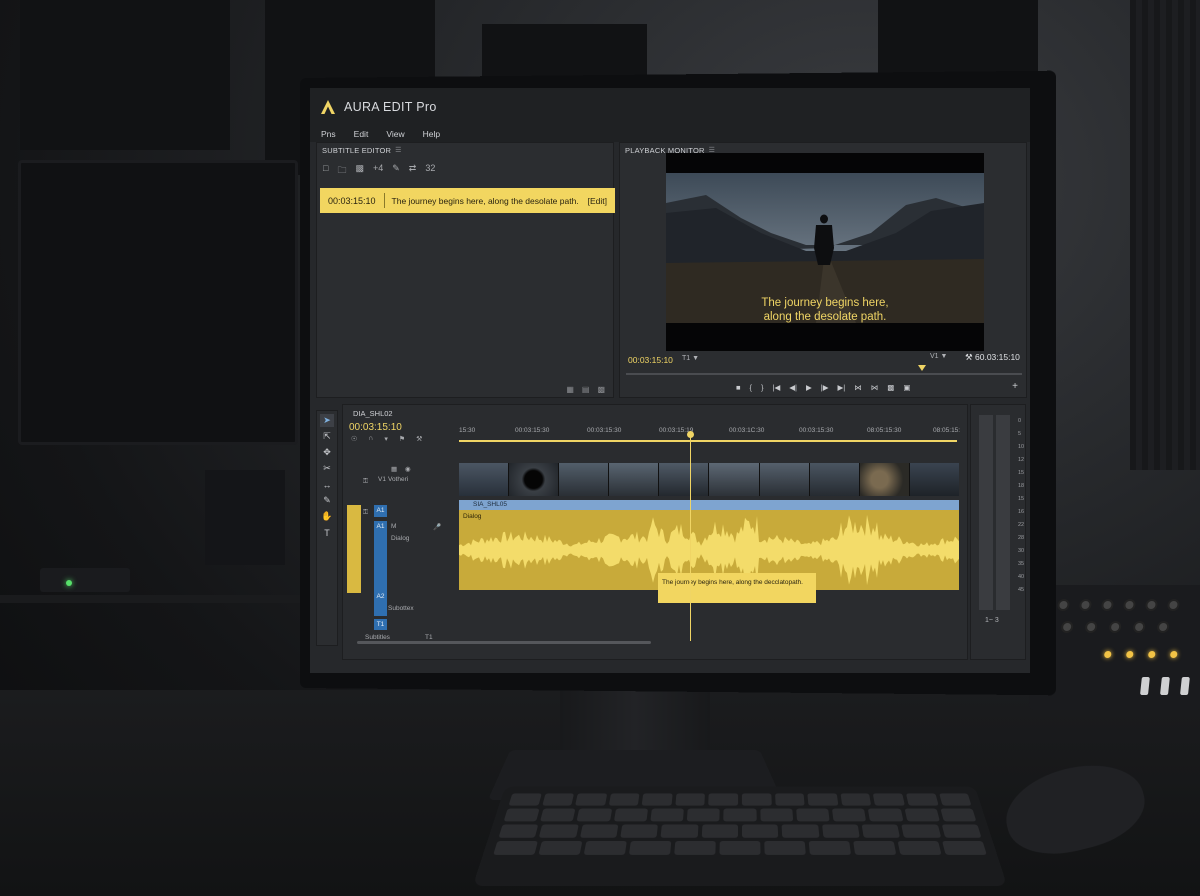 The width and height of the screenshot is (1200, 896). Describe the element at coordinates (1015, 386) in the screenshot. I see `add-button-icon: +` at that location.